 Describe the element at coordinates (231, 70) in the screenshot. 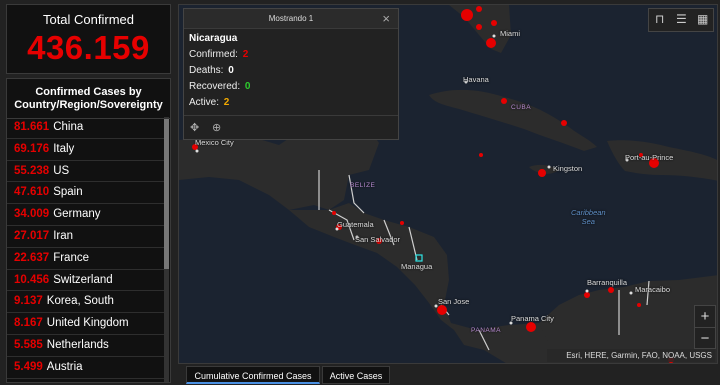

I see `popup-deaths-value: 0` at that location.